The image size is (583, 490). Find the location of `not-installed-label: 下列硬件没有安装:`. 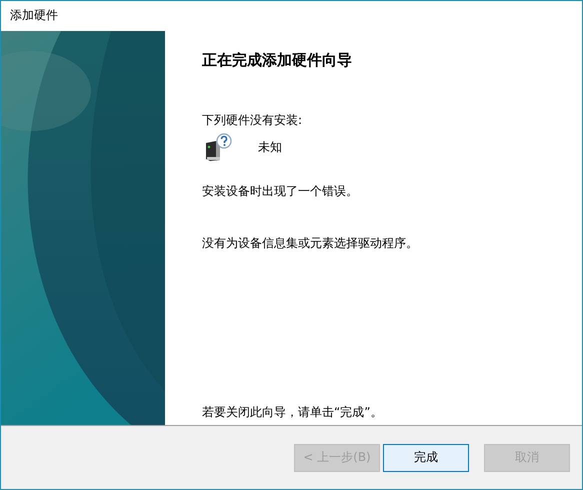

not-installed-label: 下列硬件没有安装: is located at coordinates (253, 120).